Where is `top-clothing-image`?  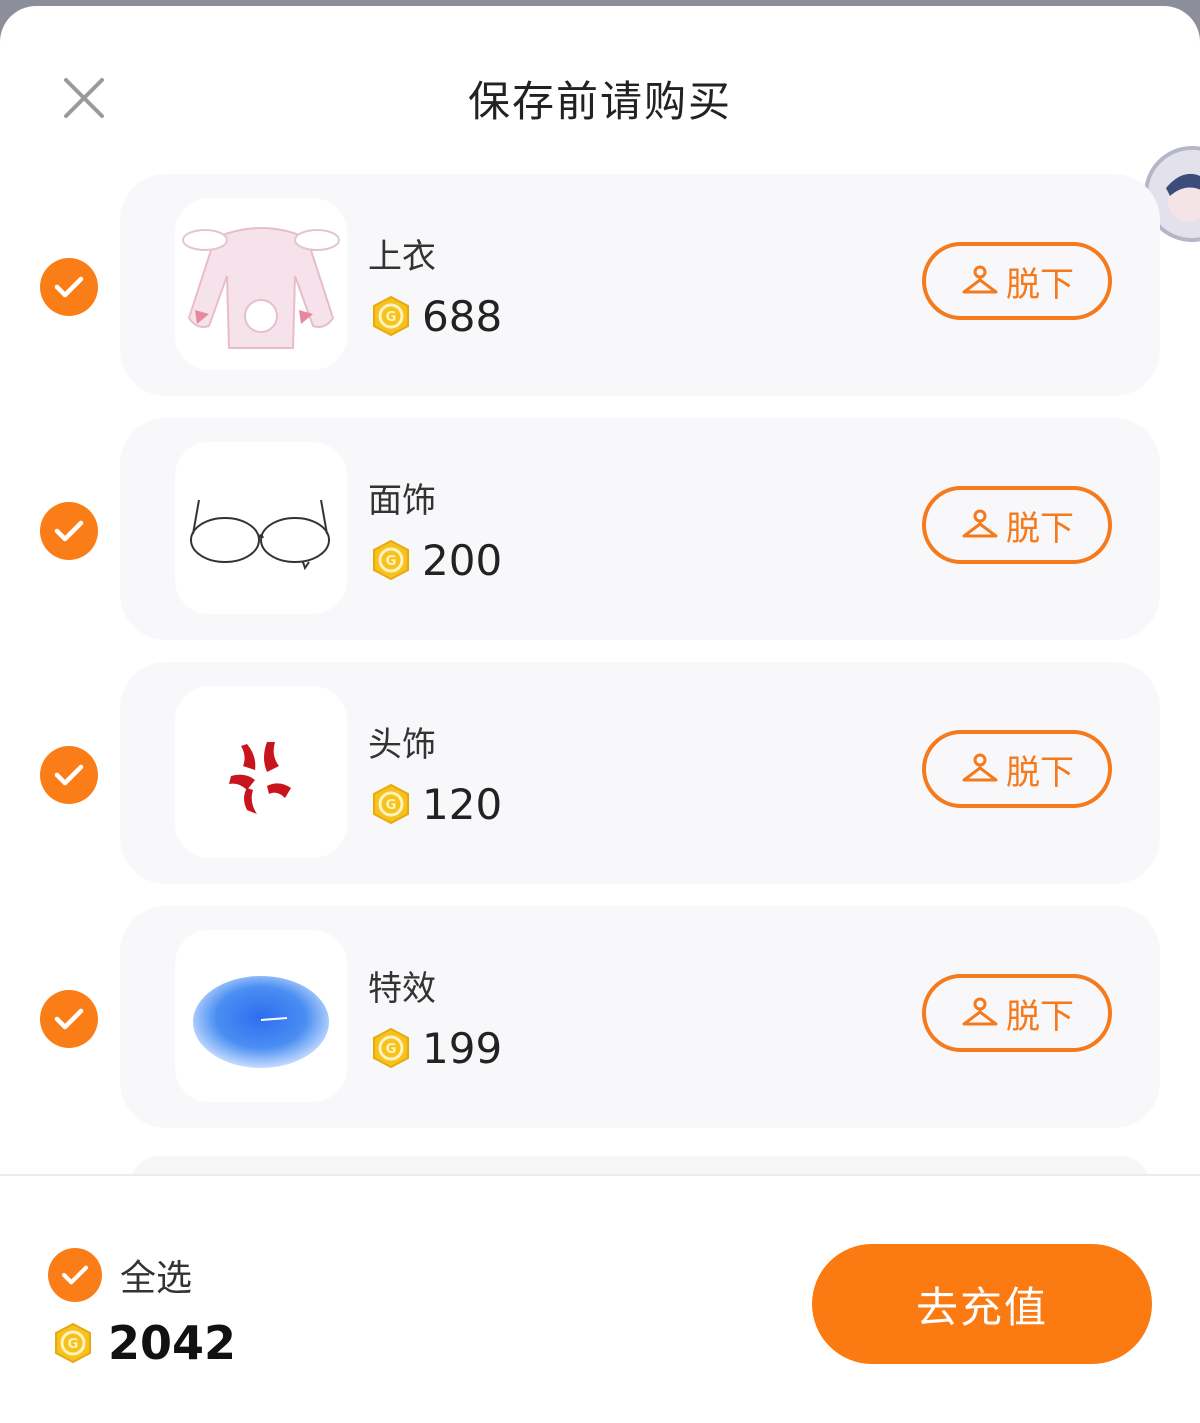 top-clothing-image is located at coordinates (261, 288).